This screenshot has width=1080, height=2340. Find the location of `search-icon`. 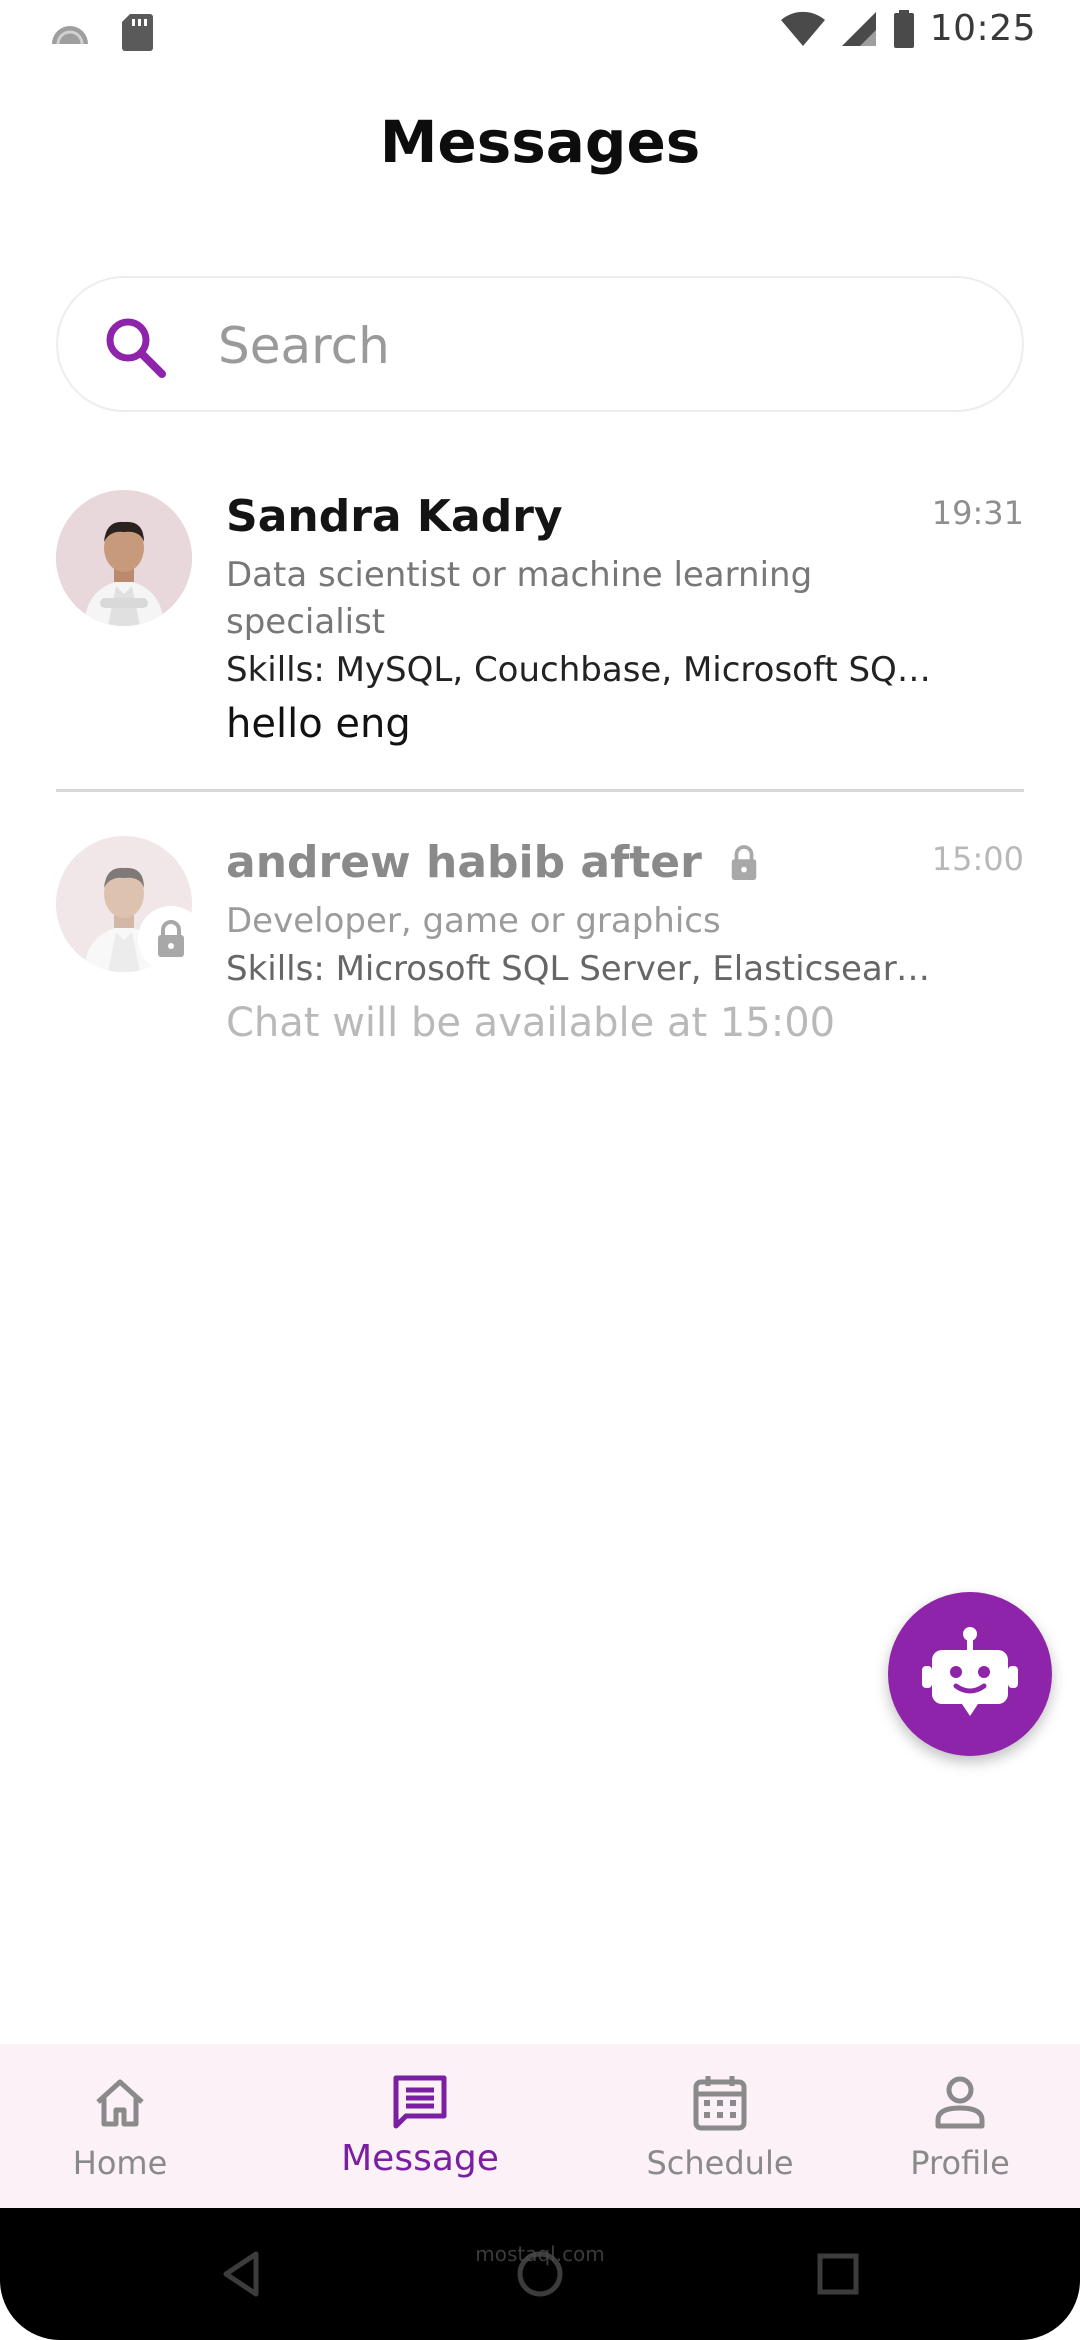

search-icon is located at coordinates (135, 347).